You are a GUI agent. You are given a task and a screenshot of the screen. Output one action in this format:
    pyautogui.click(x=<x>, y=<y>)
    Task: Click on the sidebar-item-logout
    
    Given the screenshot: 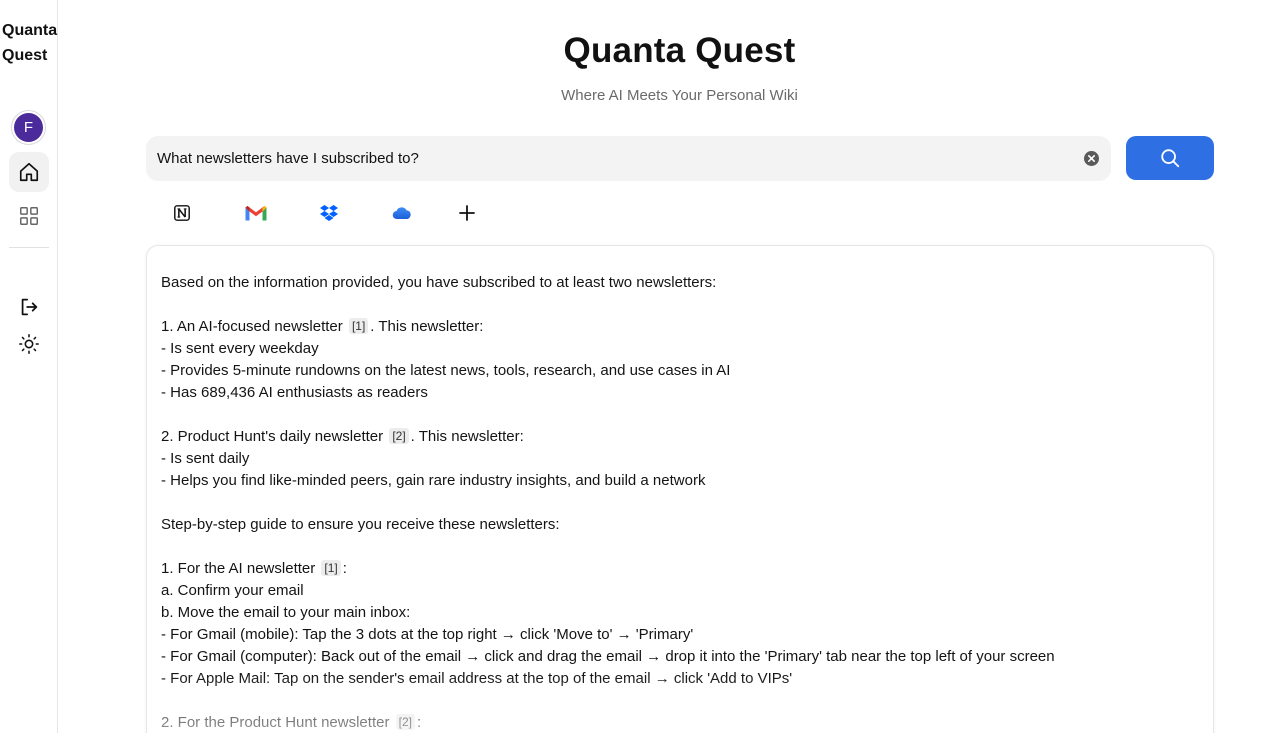 What is the action you would take?
    pyautogui.click(x=29, y=307)
    